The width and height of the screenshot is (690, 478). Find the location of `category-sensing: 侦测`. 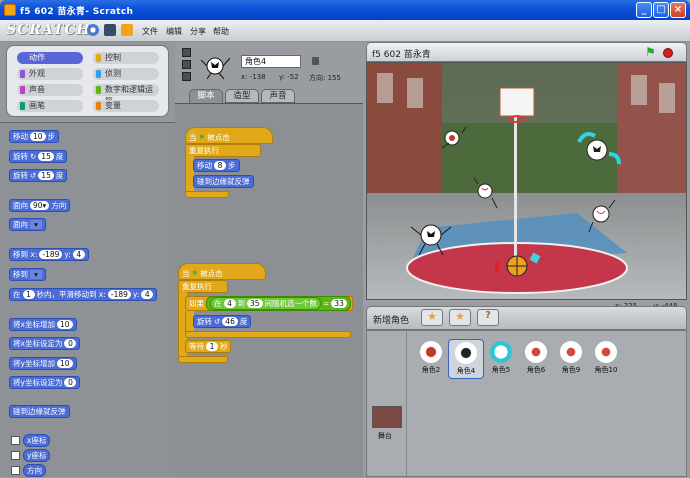

category-sensing: 侦测 is located at coordinates (126, 74).